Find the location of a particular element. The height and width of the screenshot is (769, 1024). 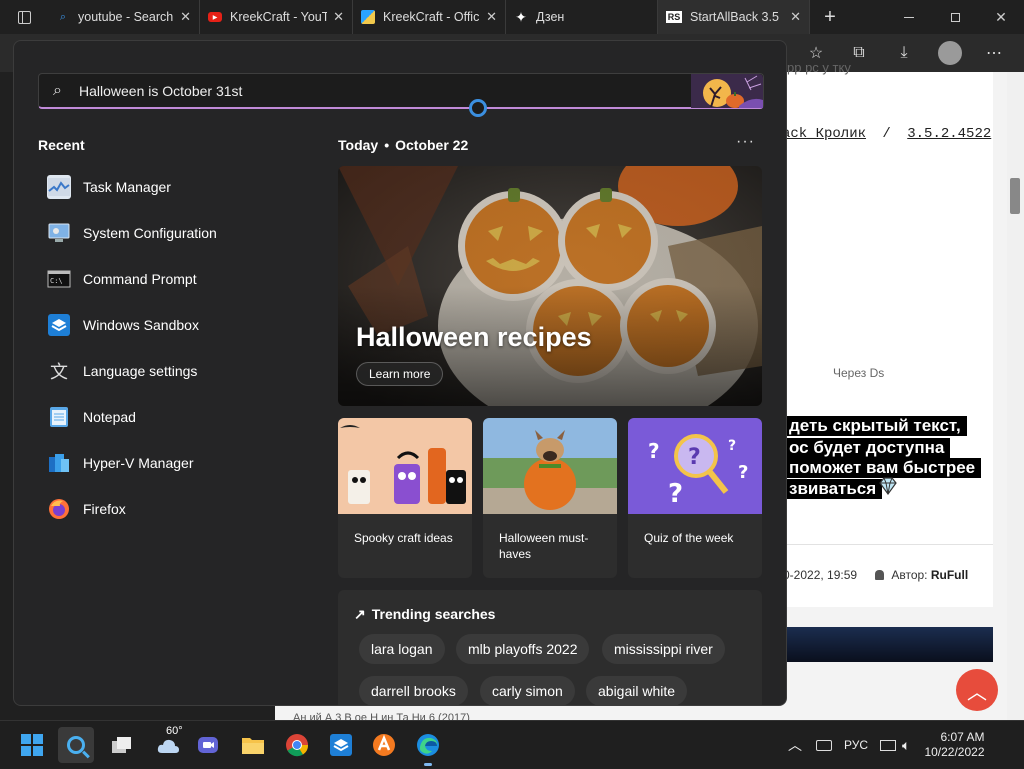

edge-button is located at coordinates (428, 746).